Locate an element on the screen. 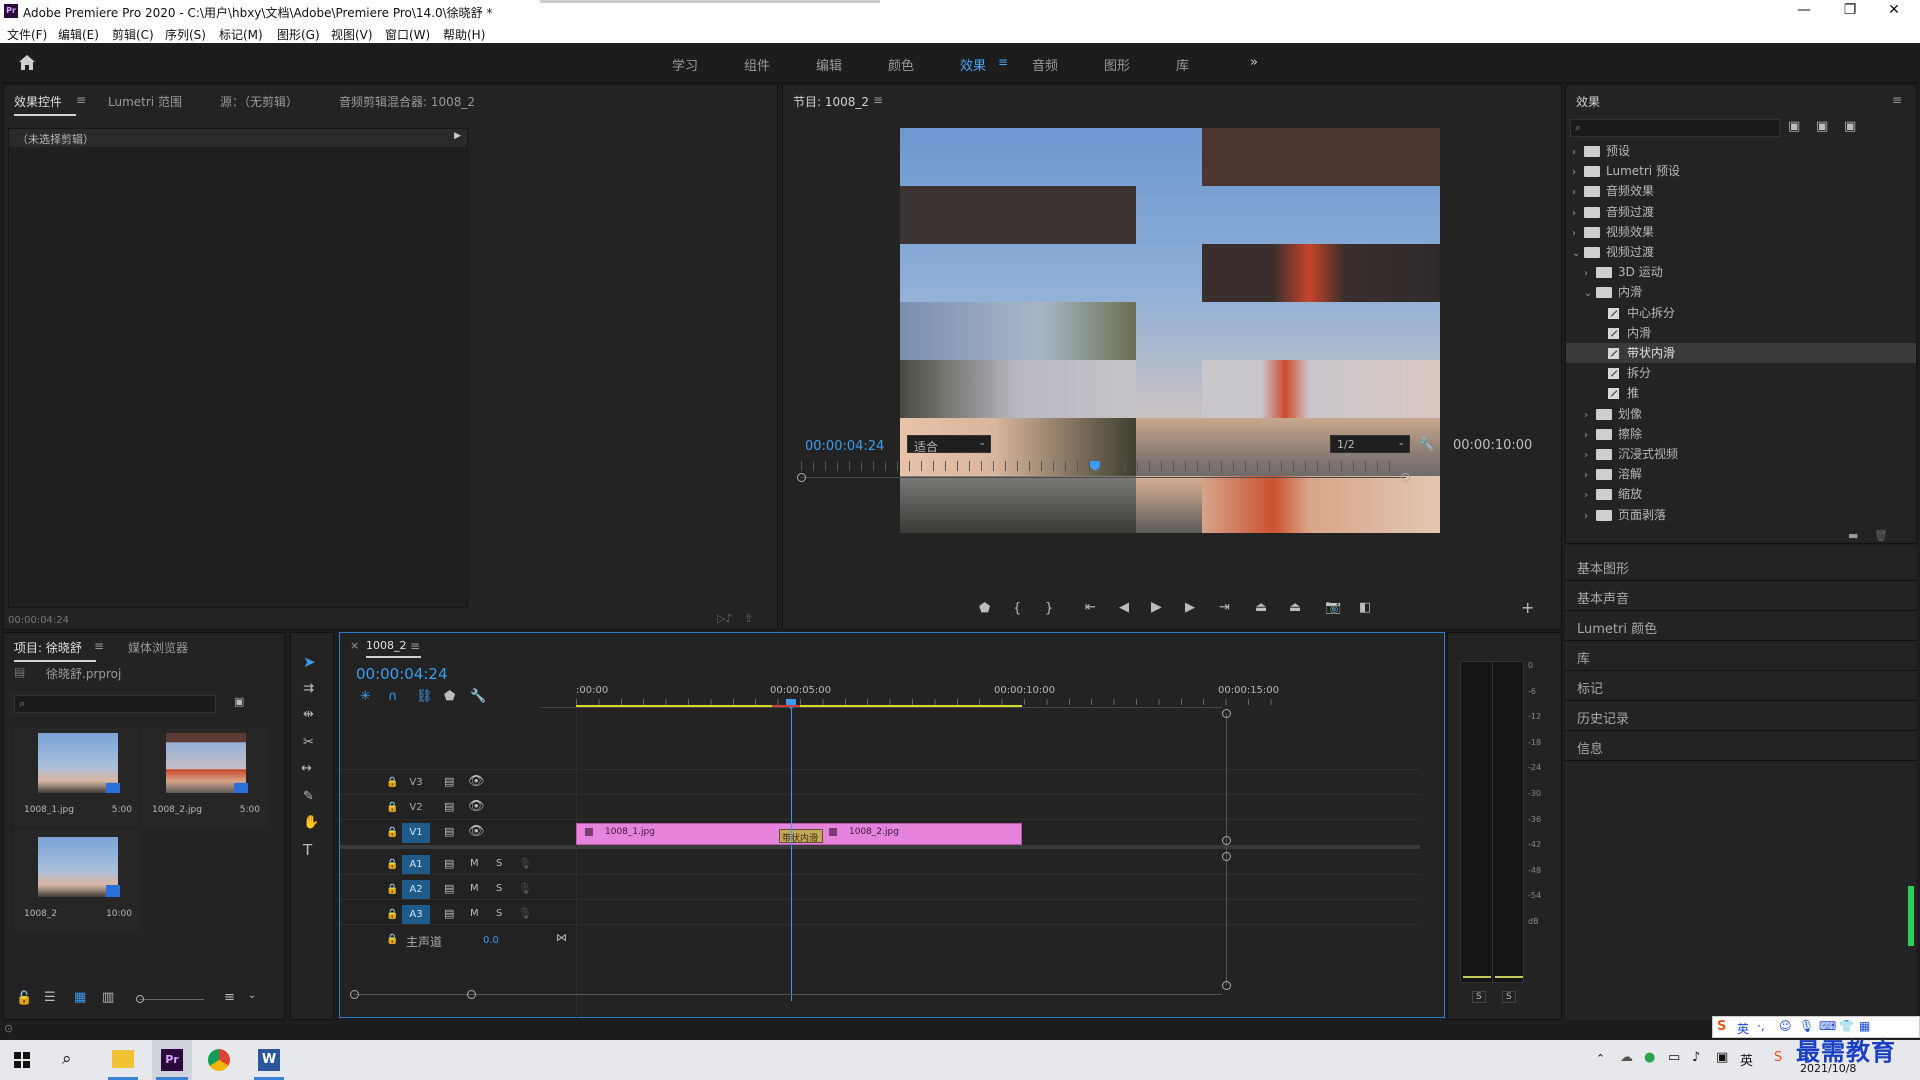  add-button-icon: + is located at coordinates (1527, 607).